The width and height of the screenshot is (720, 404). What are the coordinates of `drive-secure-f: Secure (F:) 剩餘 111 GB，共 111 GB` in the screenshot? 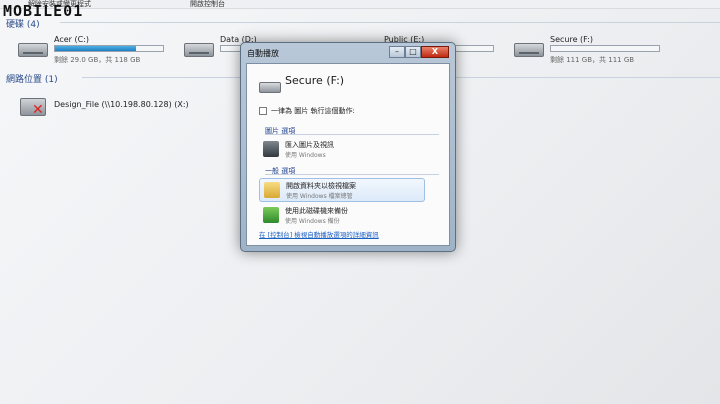 It's located at (596, 50).